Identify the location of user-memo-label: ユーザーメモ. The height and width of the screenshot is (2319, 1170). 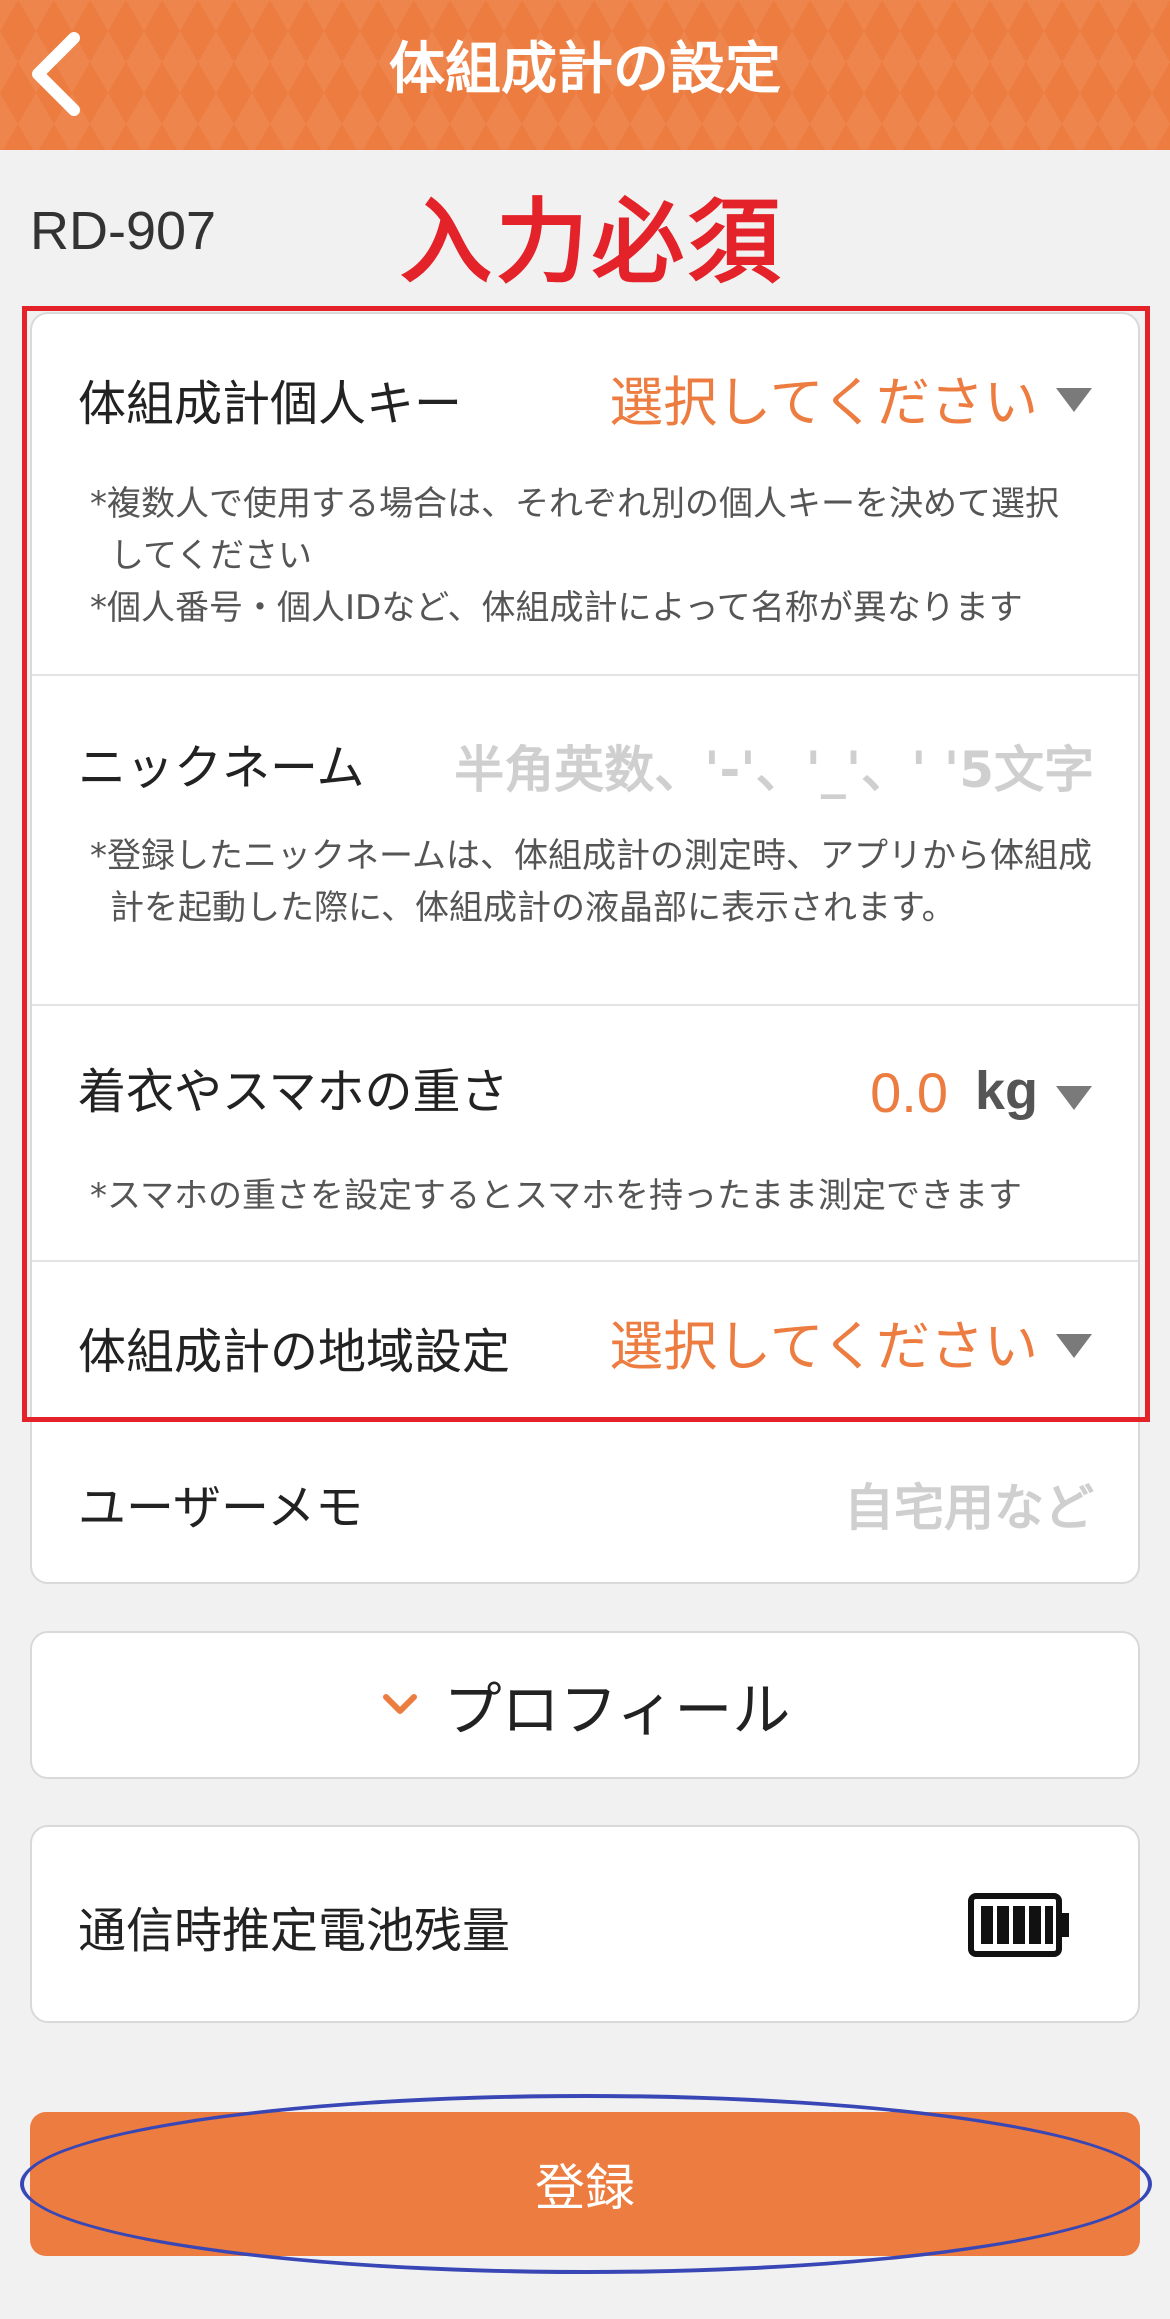
(221, 1508).